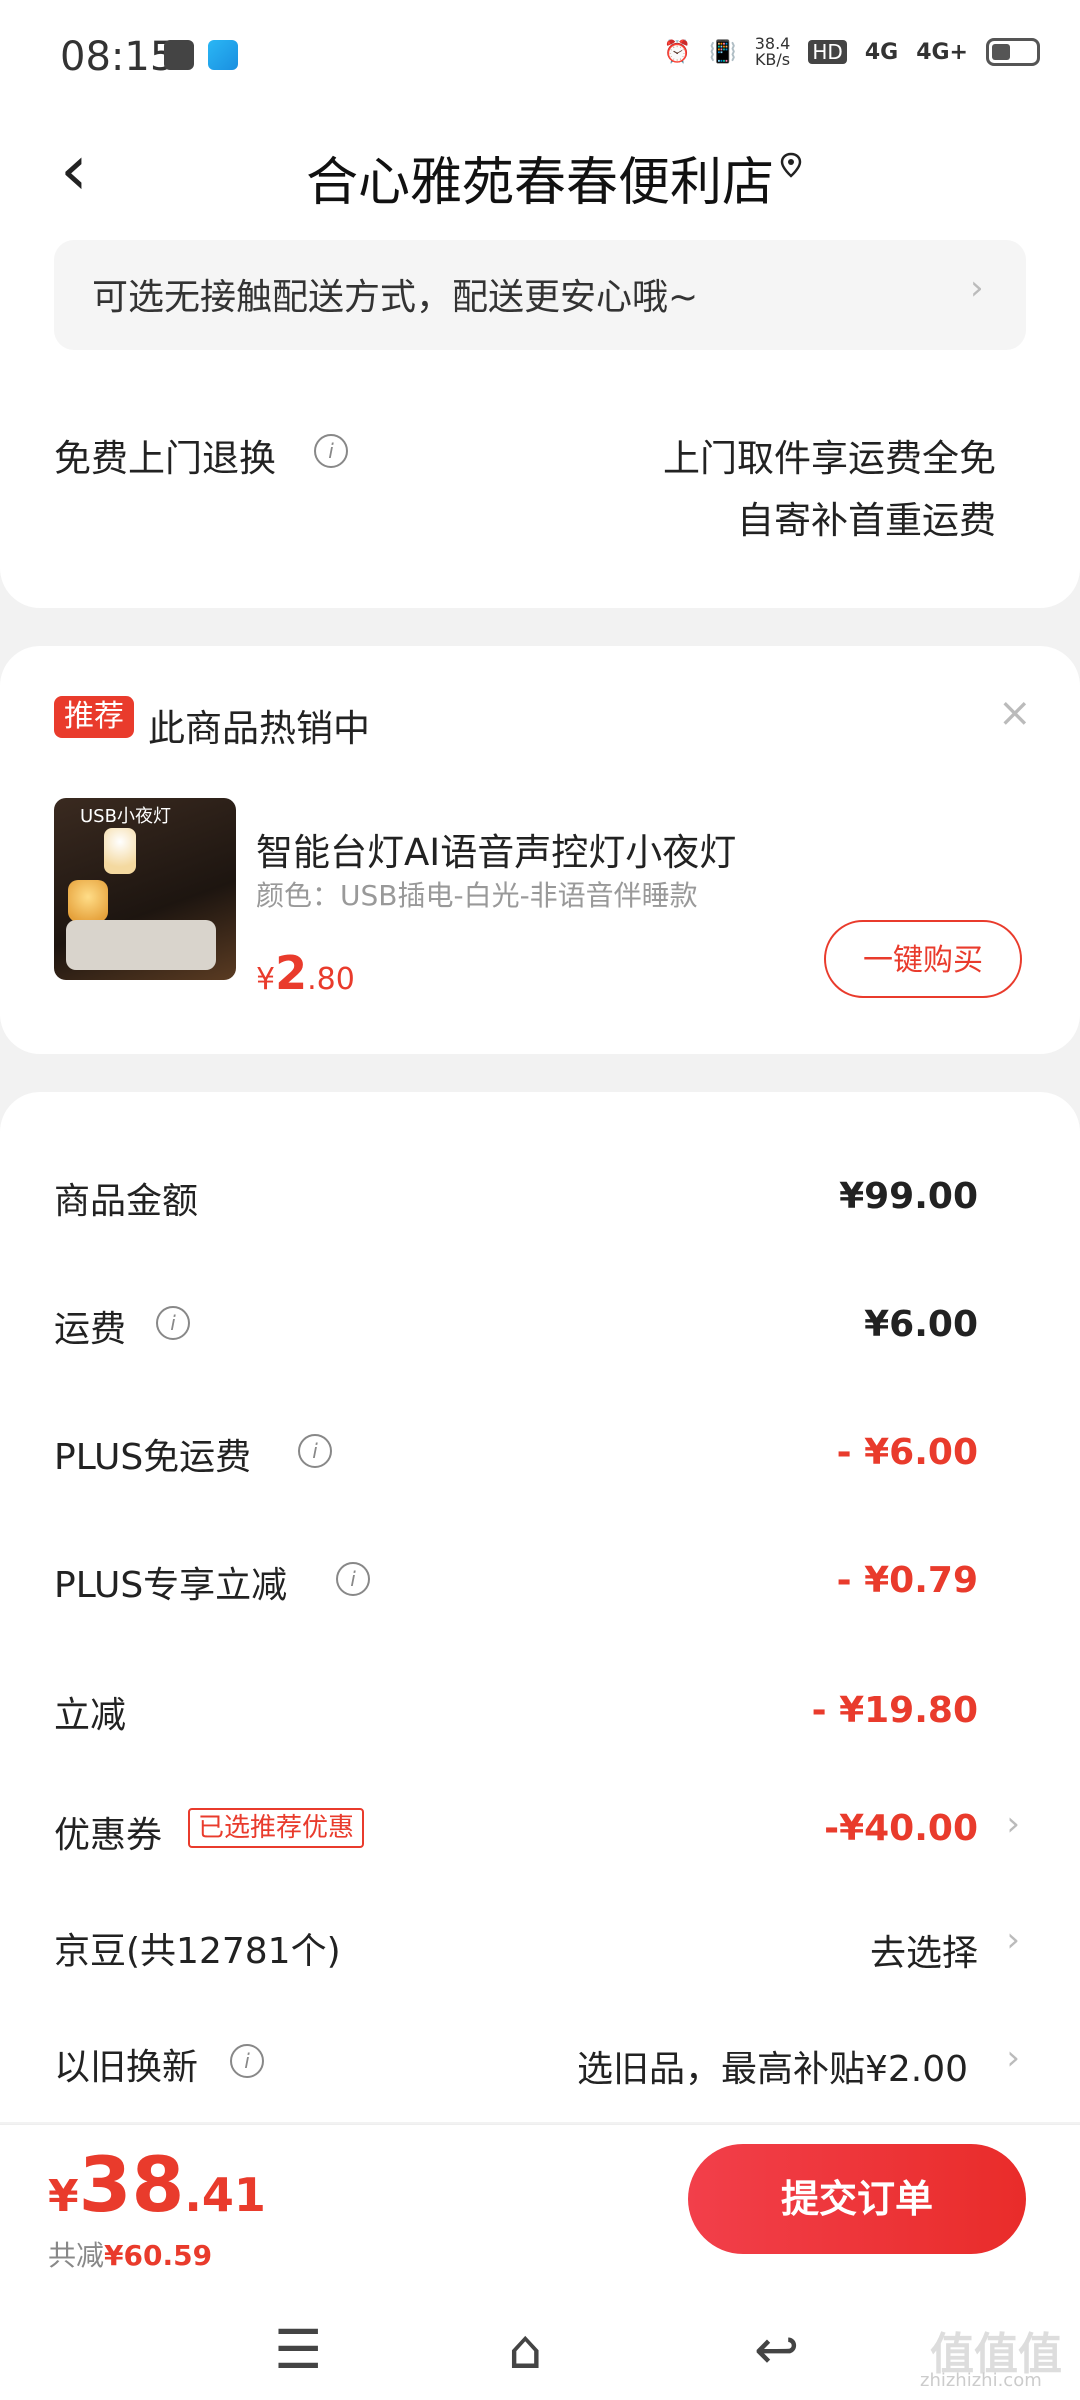 The height and width of the screenshot is (2400, 1080). Describe the element at coordinates (141, 945) in the screenshot. I see `power-strip-graphic` at that location.